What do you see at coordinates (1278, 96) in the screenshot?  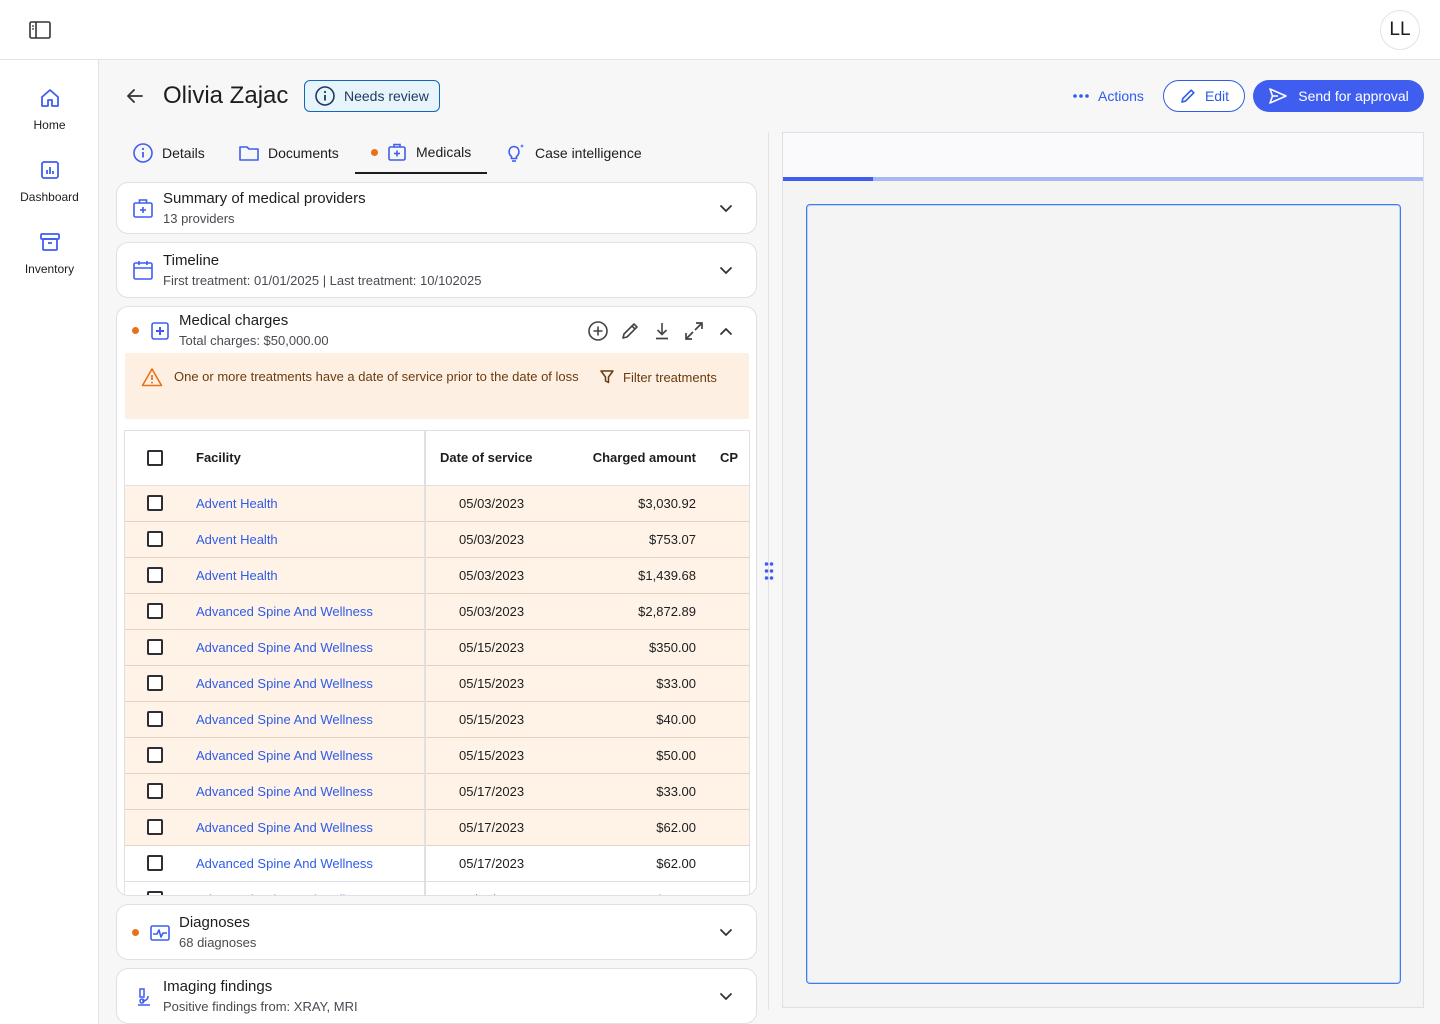 I see `send-icon` at bounding box center [1278, 96].